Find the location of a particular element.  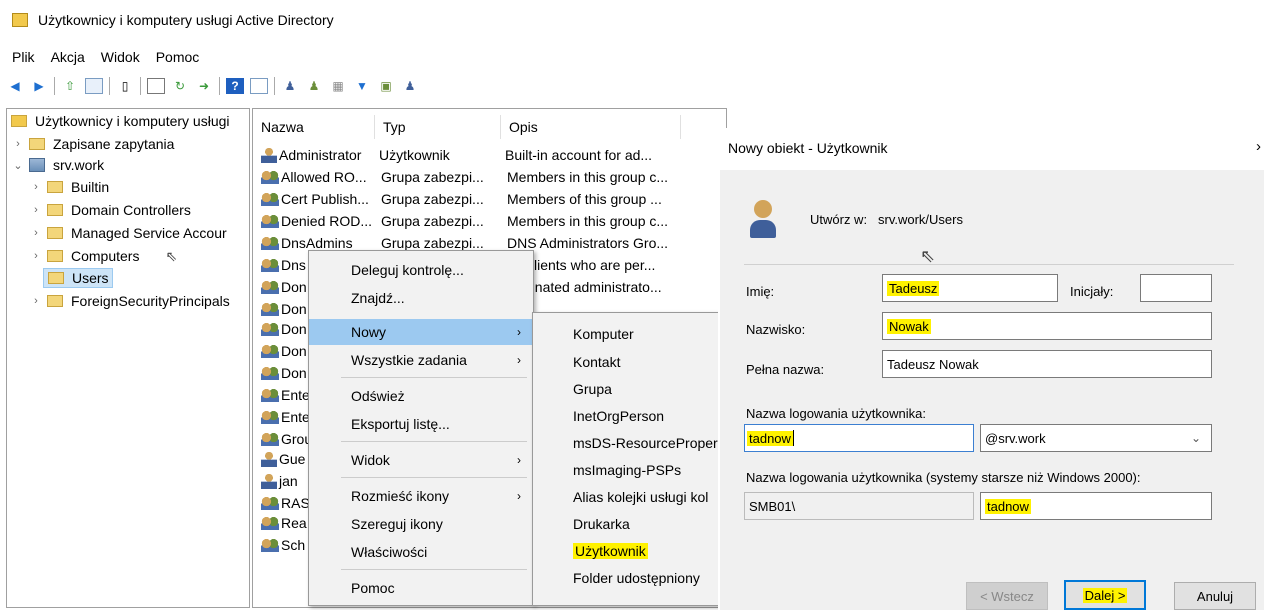

back-icon: ◀ is located at coordinates (15, 86).